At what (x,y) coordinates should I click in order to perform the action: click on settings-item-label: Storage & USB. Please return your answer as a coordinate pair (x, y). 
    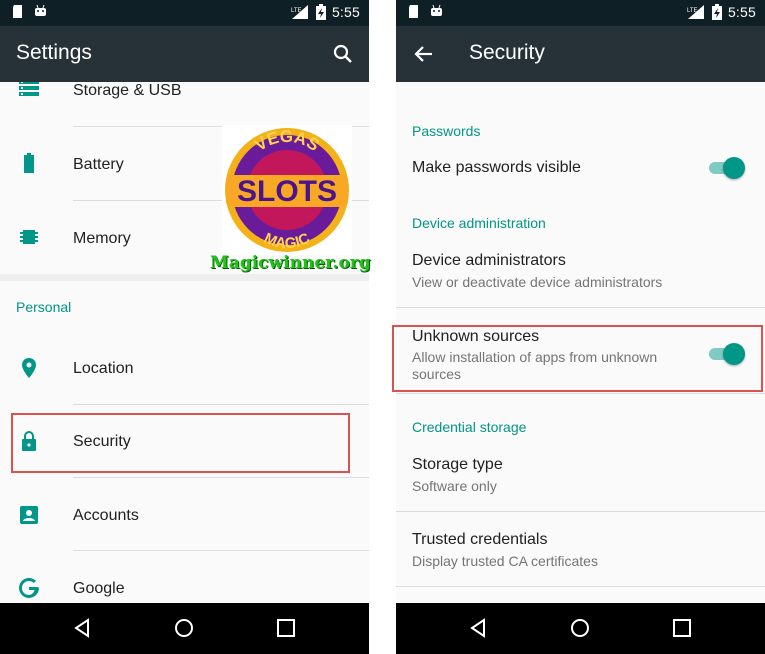
    Looking at the image, I should click on (127, 90).